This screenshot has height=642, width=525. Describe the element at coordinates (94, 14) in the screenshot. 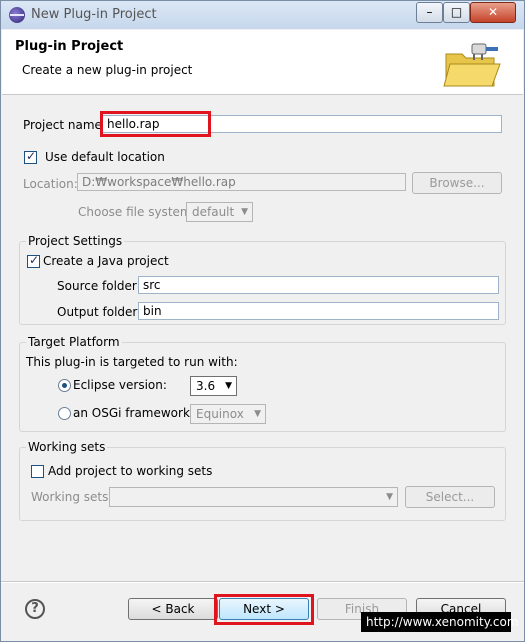

I see `window-title: New Plug-in Project` at that location.